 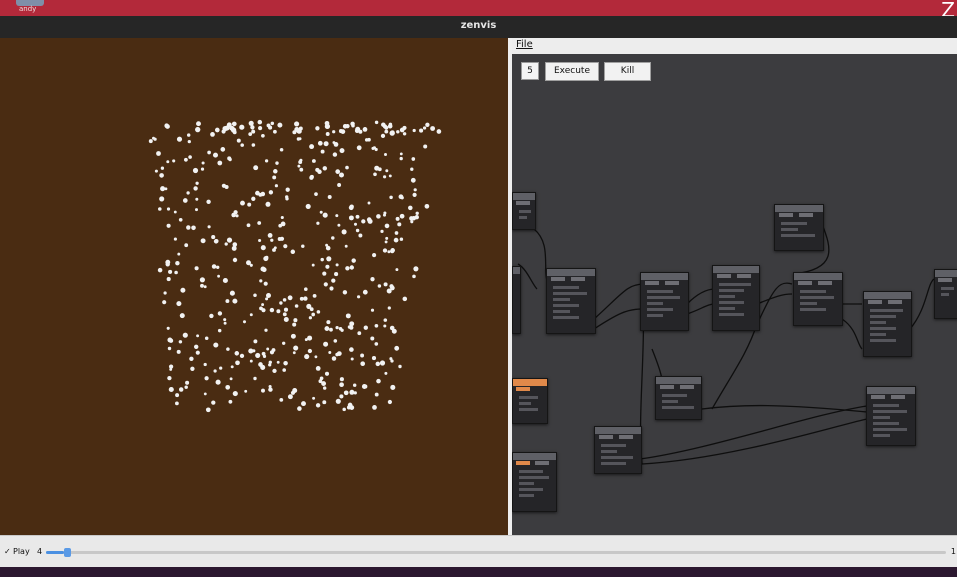 What do you see at coordinates (572, 71) in the screenshot?
I see `execute-button: Execute` at bounding box center [572, 71].